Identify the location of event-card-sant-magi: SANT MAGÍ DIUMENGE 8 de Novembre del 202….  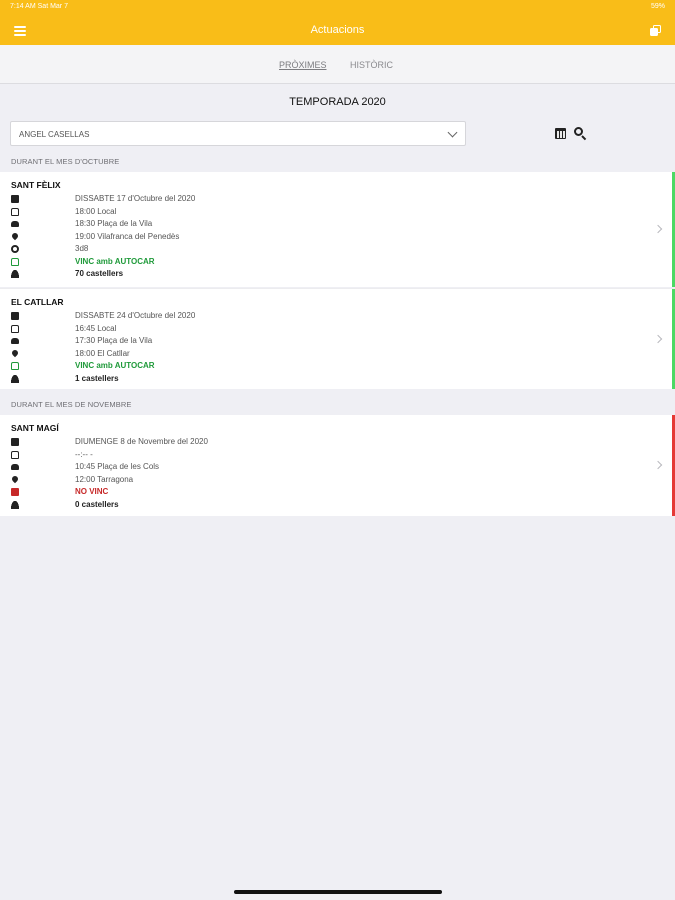
(337, 465).